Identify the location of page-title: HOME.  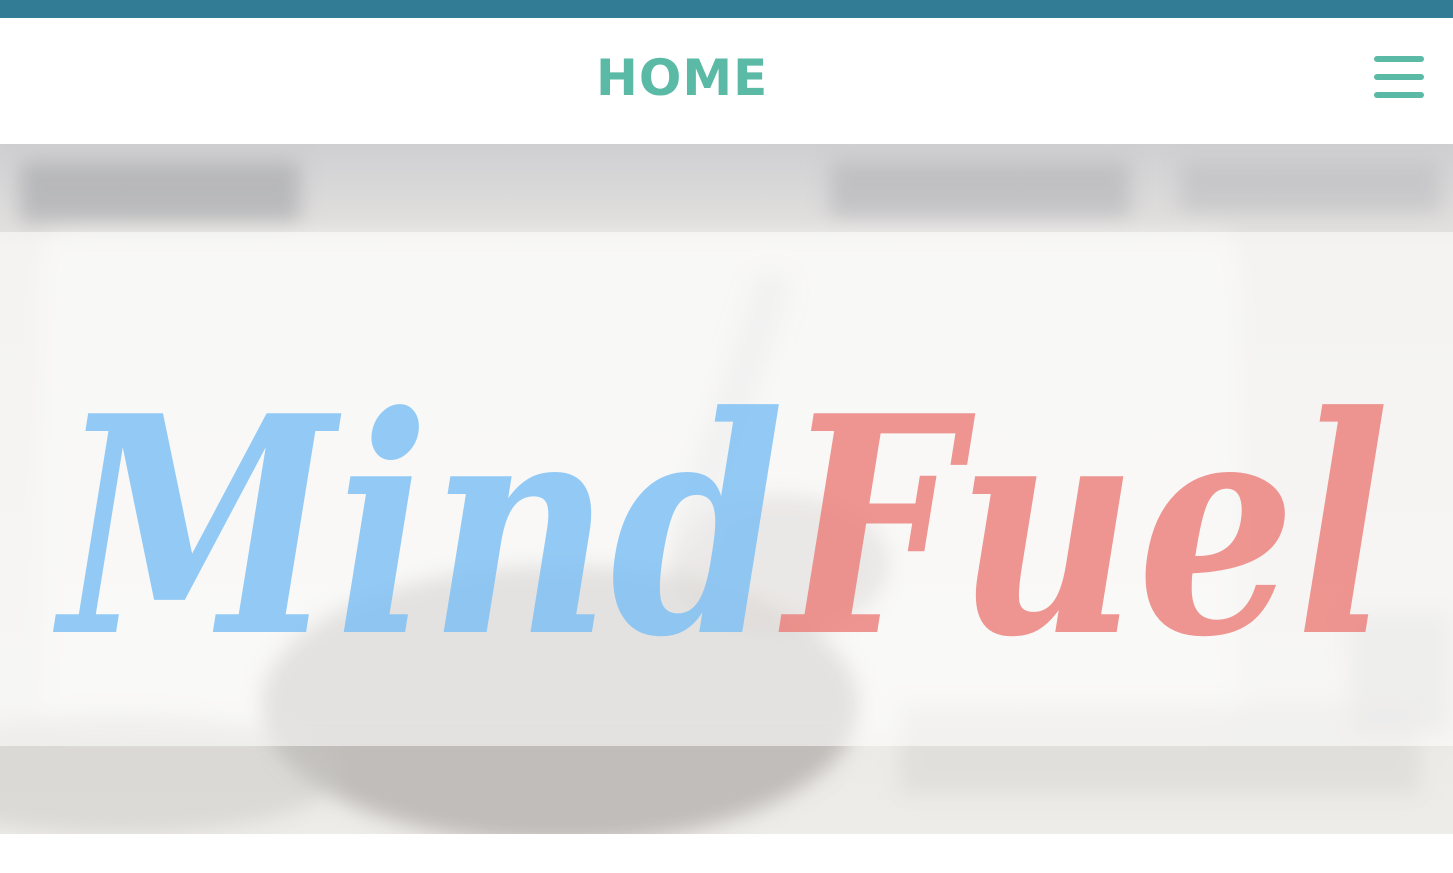
(682, 78).